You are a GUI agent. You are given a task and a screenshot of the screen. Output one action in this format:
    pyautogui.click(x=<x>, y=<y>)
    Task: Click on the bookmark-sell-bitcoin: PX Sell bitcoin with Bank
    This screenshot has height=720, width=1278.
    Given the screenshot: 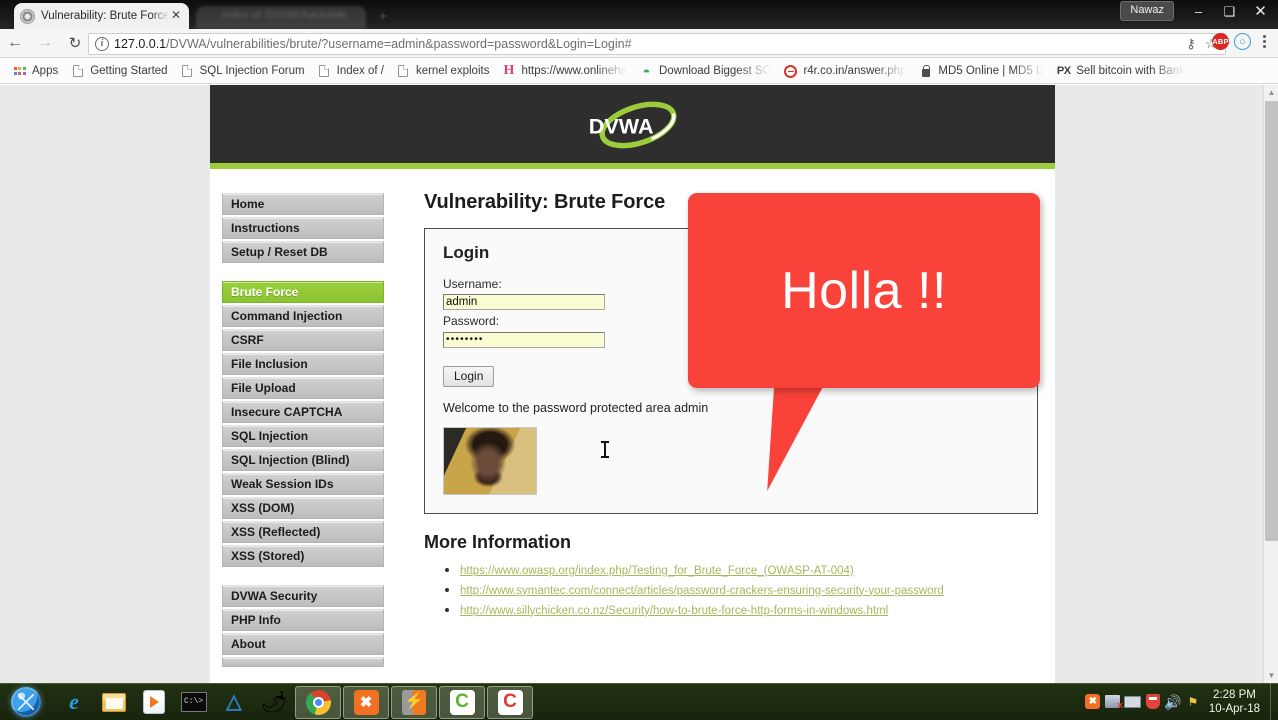 What is the action you would take?
    pyautogui.click(x=1122, y=71)
    